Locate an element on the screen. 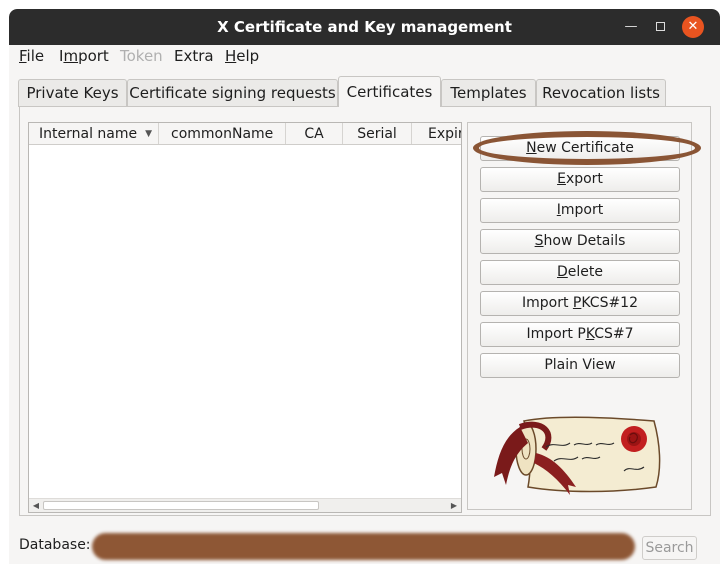 The width and height of the screenshot is (722, 566). import-pkcs7-button: Import PKCS#7 is located at coordinates (580, 334).